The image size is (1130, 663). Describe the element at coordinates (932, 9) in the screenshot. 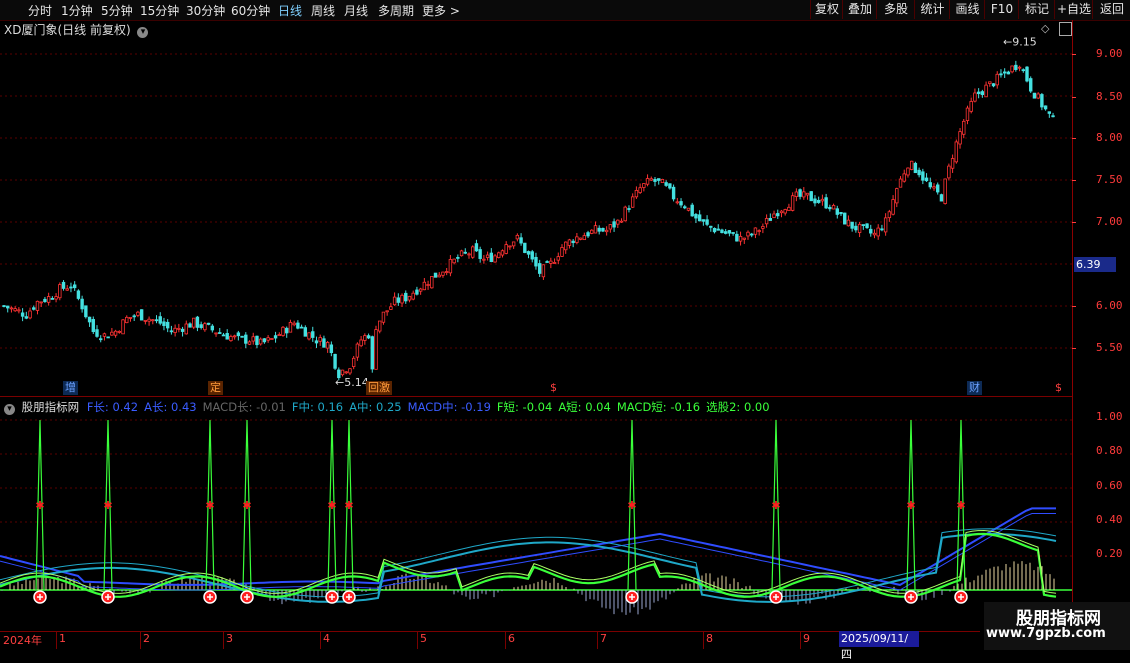

I see `toolbar-button-3: 统计` at that location.